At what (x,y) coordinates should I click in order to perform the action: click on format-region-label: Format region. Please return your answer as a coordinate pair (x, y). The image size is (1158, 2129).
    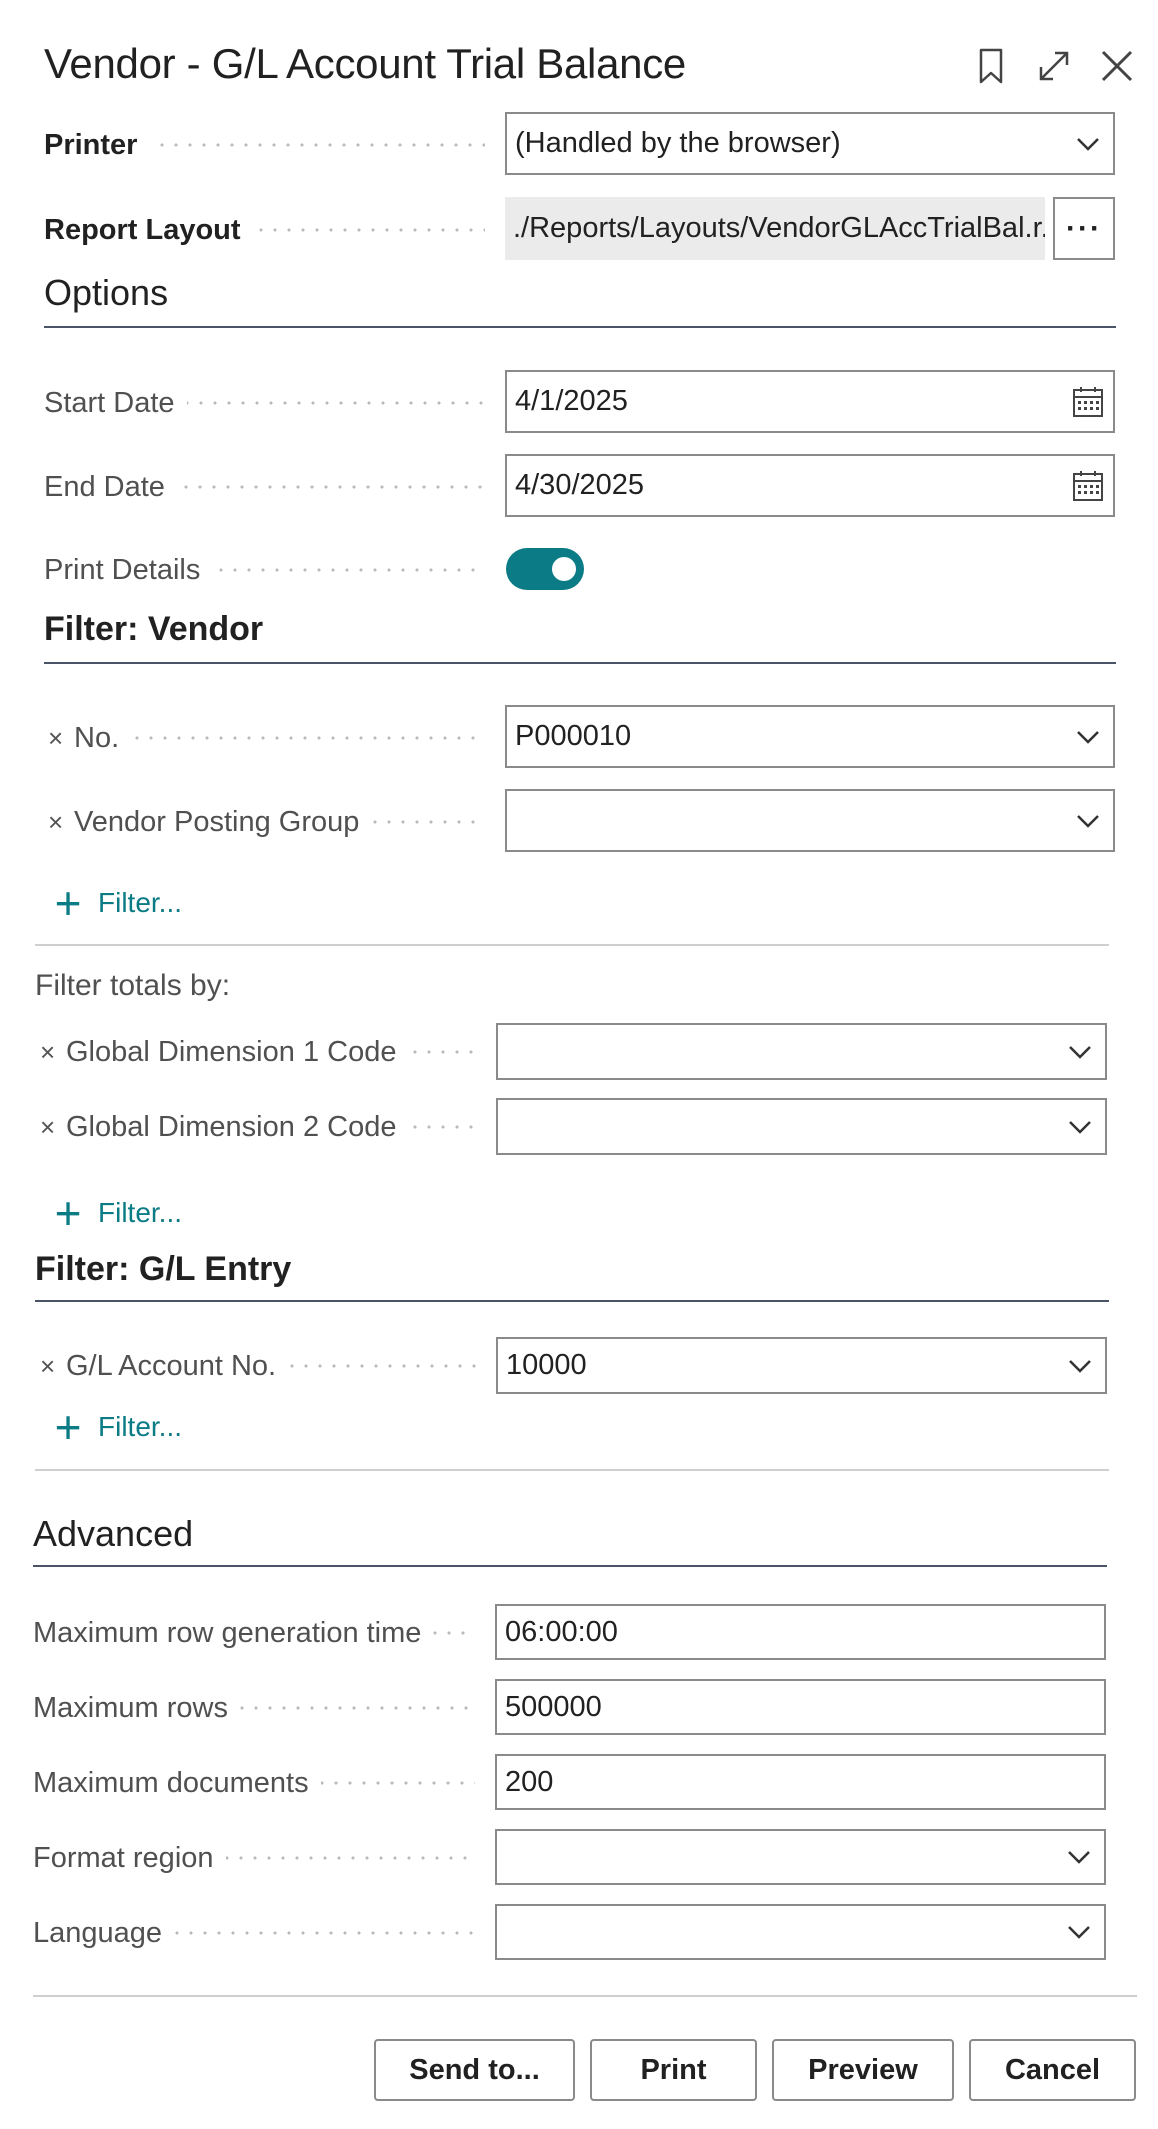
    Looking at the image, I should click on (129, 1858).